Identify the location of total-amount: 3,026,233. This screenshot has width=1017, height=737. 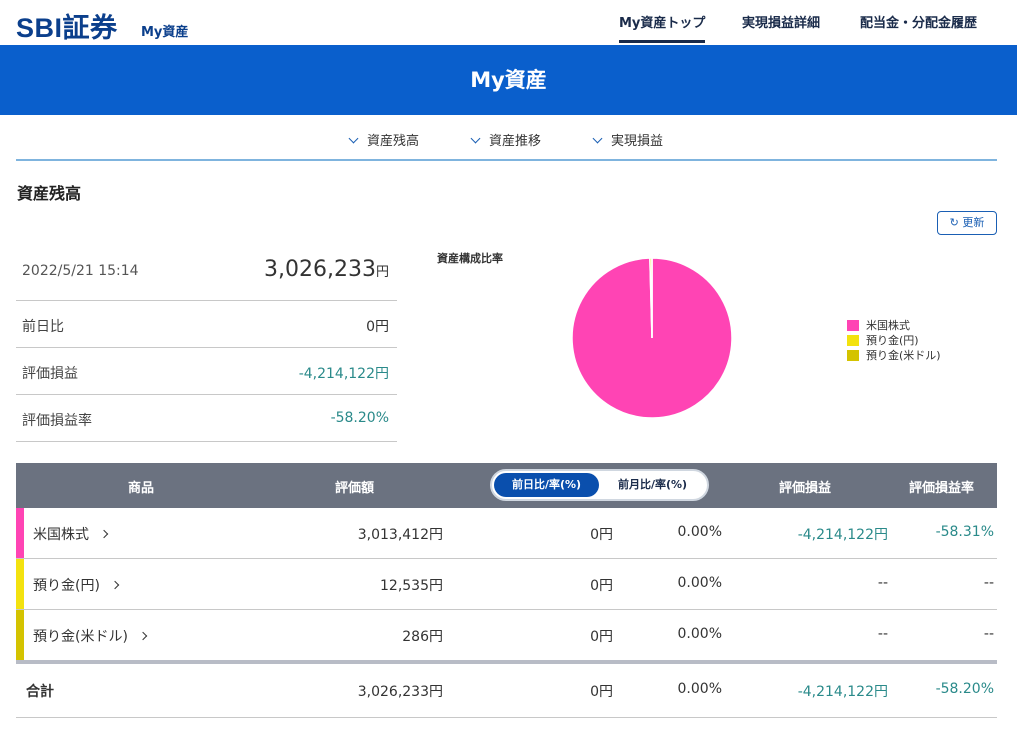
(320, 269).